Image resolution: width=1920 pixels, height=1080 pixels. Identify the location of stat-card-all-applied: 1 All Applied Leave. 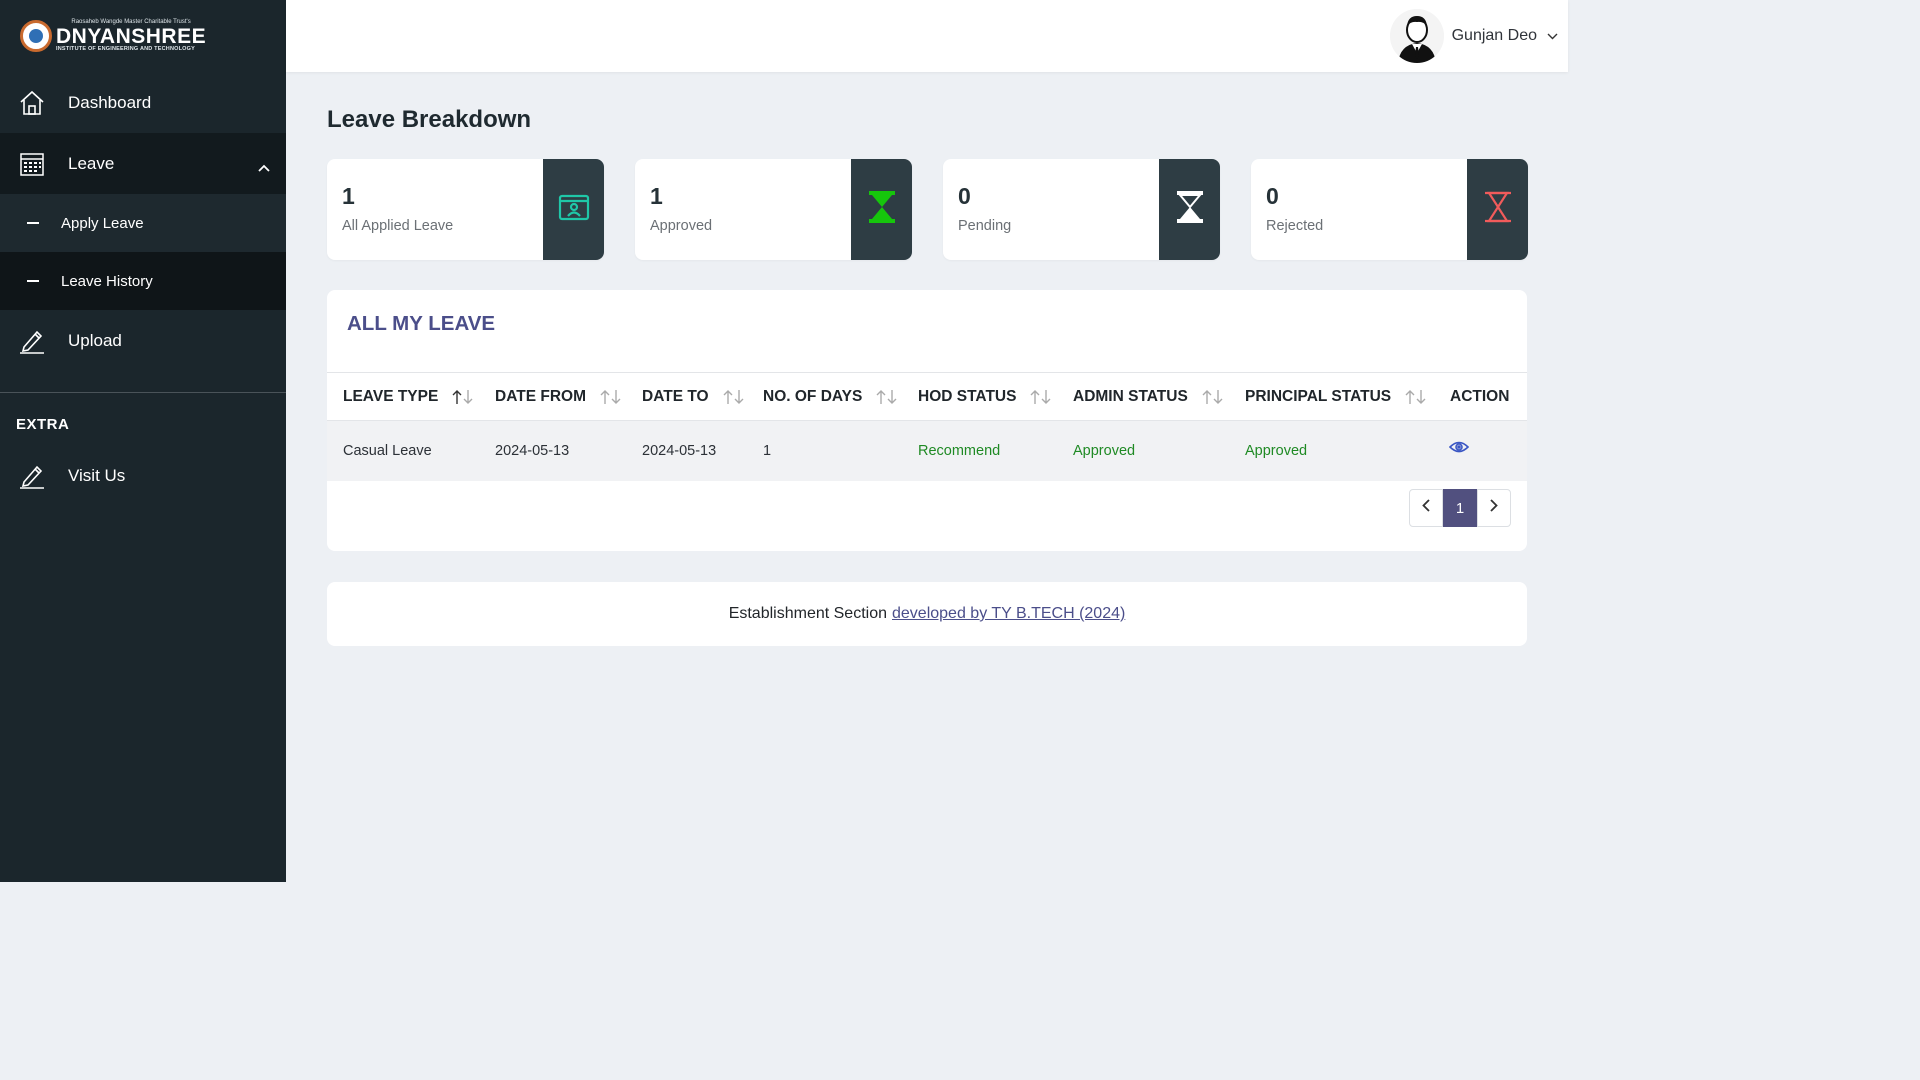
(465, 209).